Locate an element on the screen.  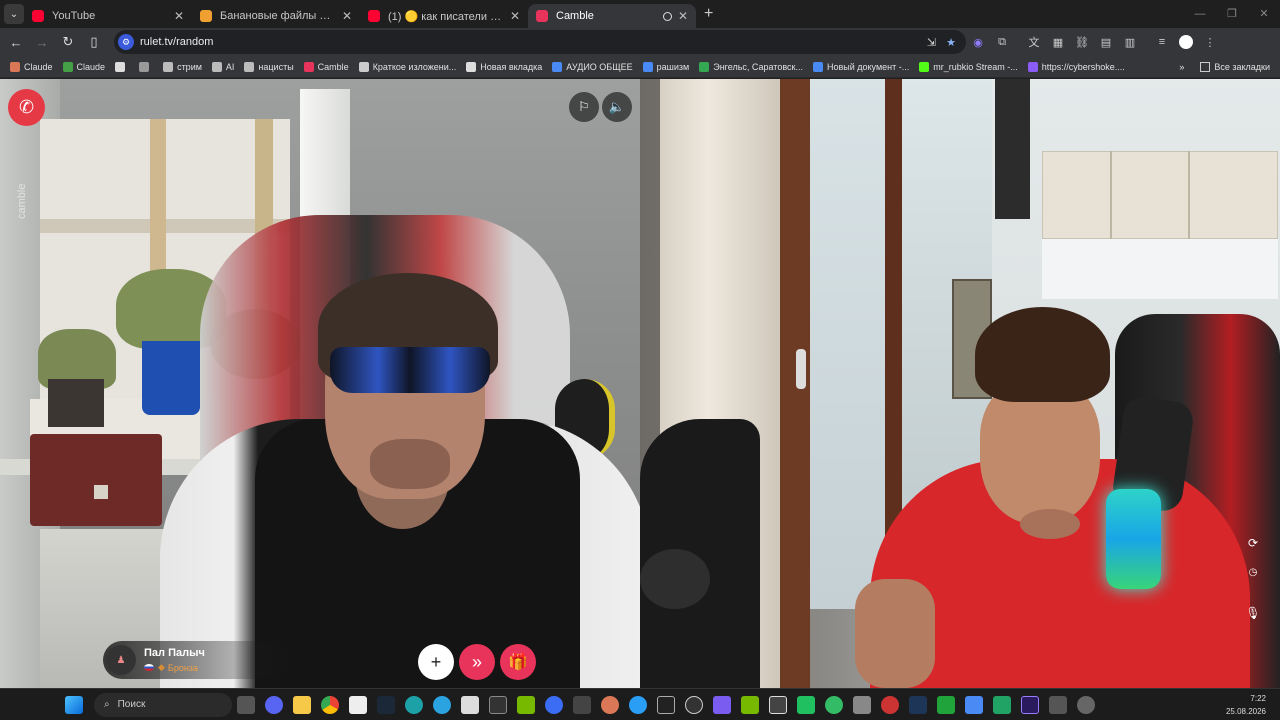
snipping-tool-icon is located at coordinates (470, 704).